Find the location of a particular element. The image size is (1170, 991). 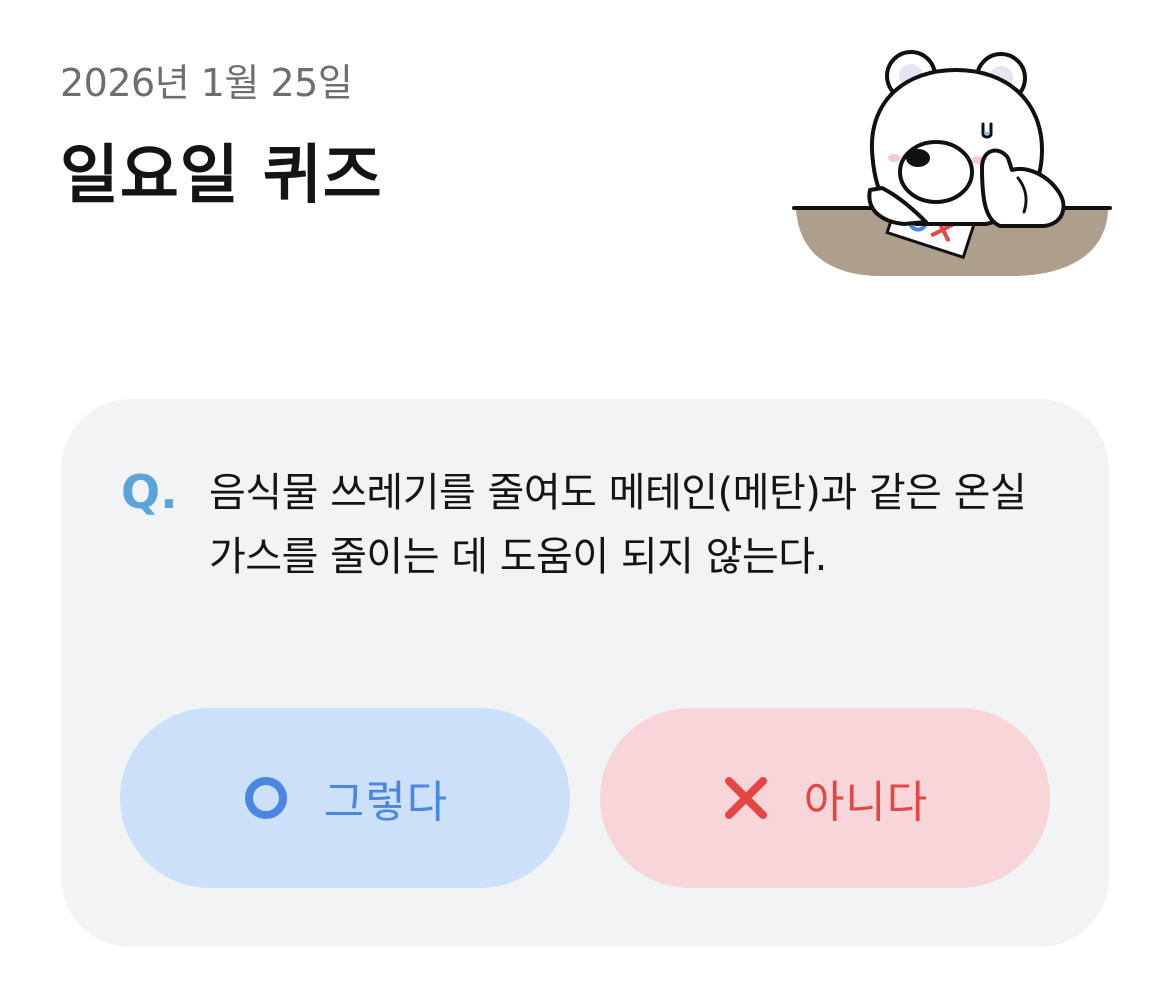

quiz-date: 2026년 1월 25일 is located at coordinates (206, 83).